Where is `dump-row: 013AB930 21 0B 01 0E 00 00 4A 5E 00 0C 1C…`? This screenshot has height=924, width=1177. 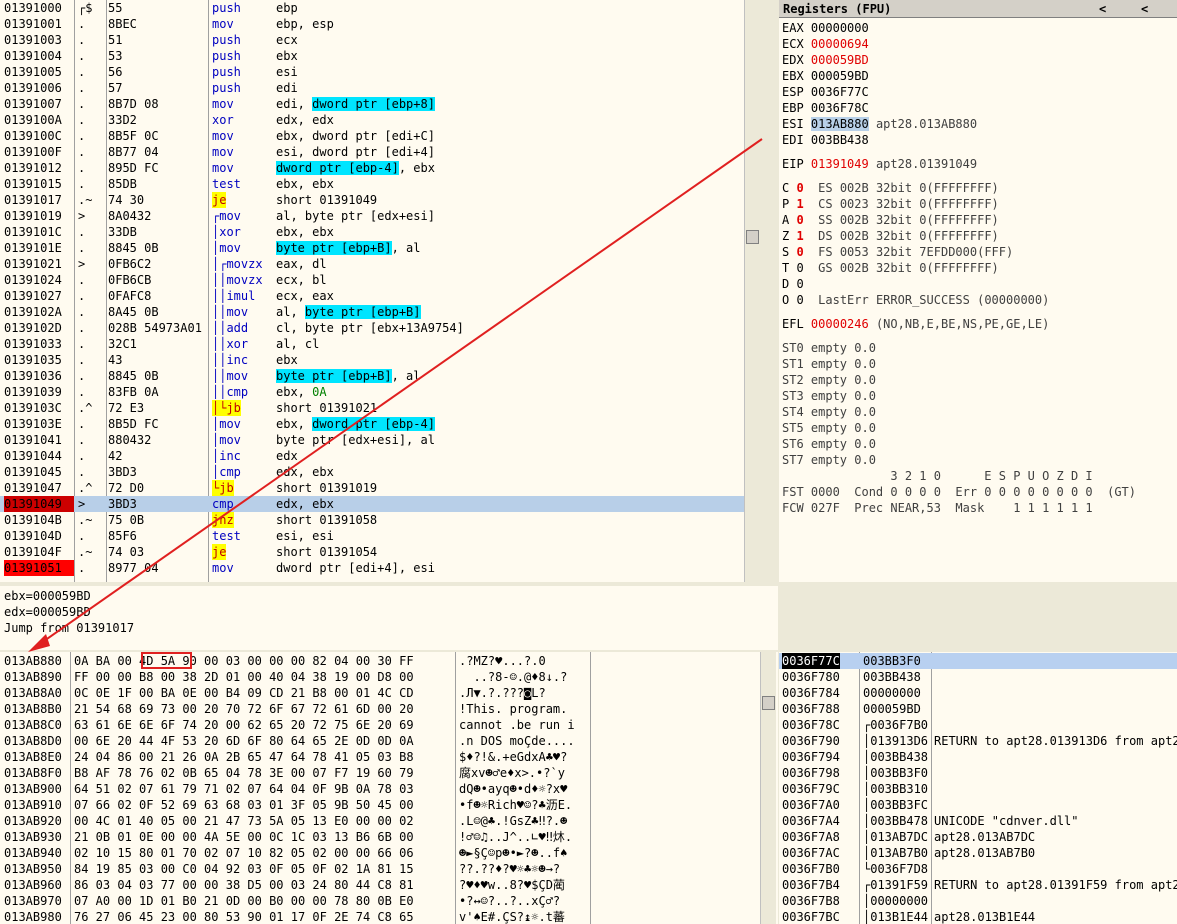 dump-row: 013AB930 21 0B 01 0E 00 00 4A 5E 00 0C 1C… is located at coordinates (389, 837).